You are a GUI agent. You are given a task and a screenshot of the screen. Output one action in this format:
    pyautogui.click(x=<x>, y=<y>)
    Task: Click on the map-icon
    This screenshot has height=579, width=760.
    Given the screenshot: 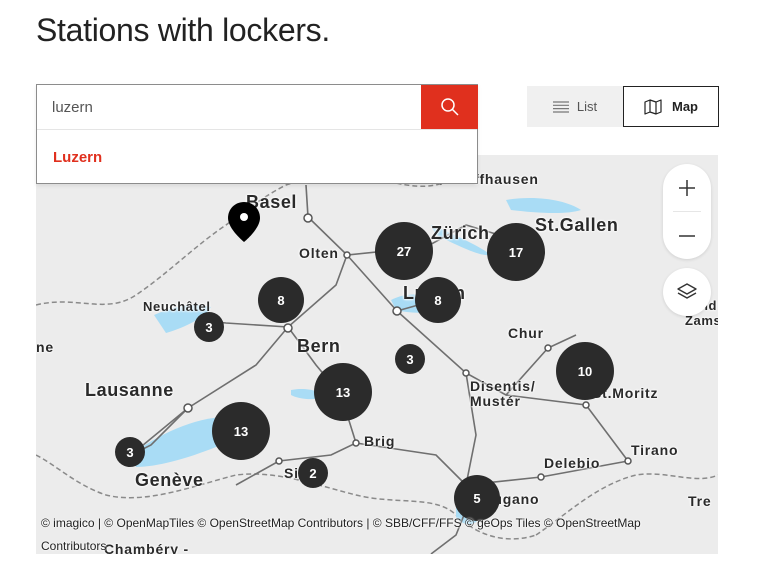 What is the action you would take?
    pyautogui.click(x=653, y=106)
    